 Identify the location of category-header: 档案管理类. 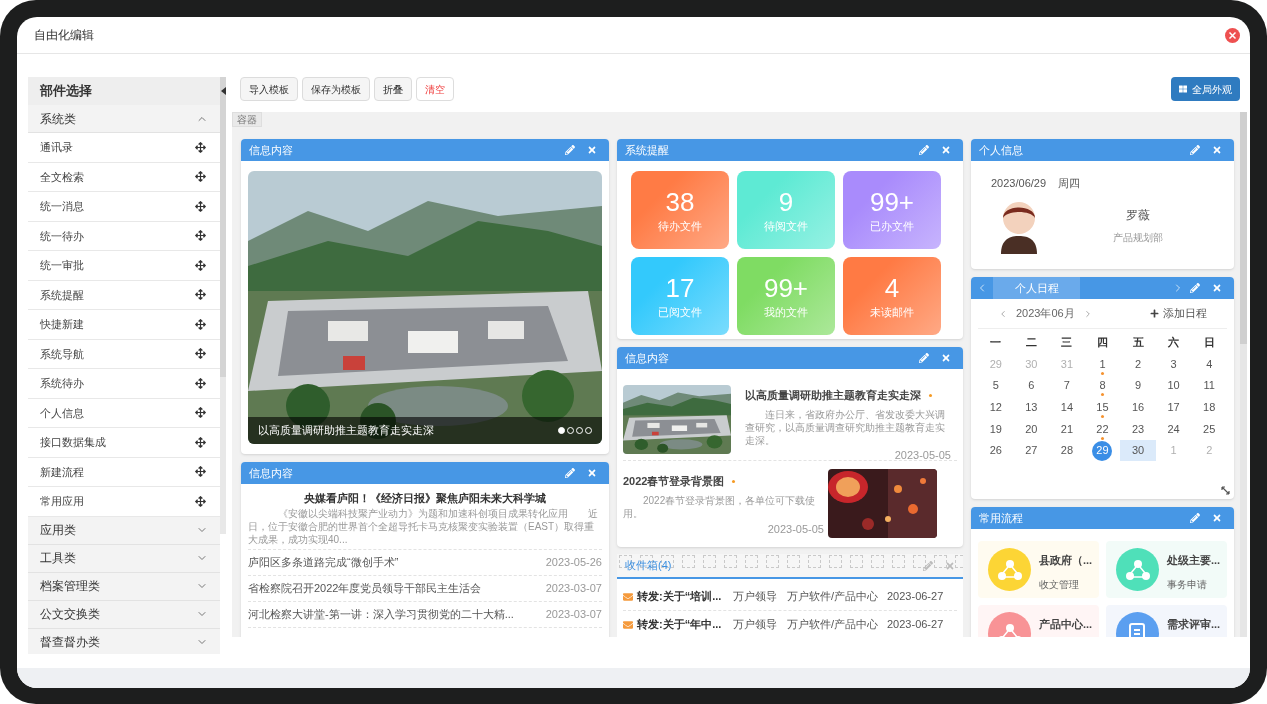
(124, 586).